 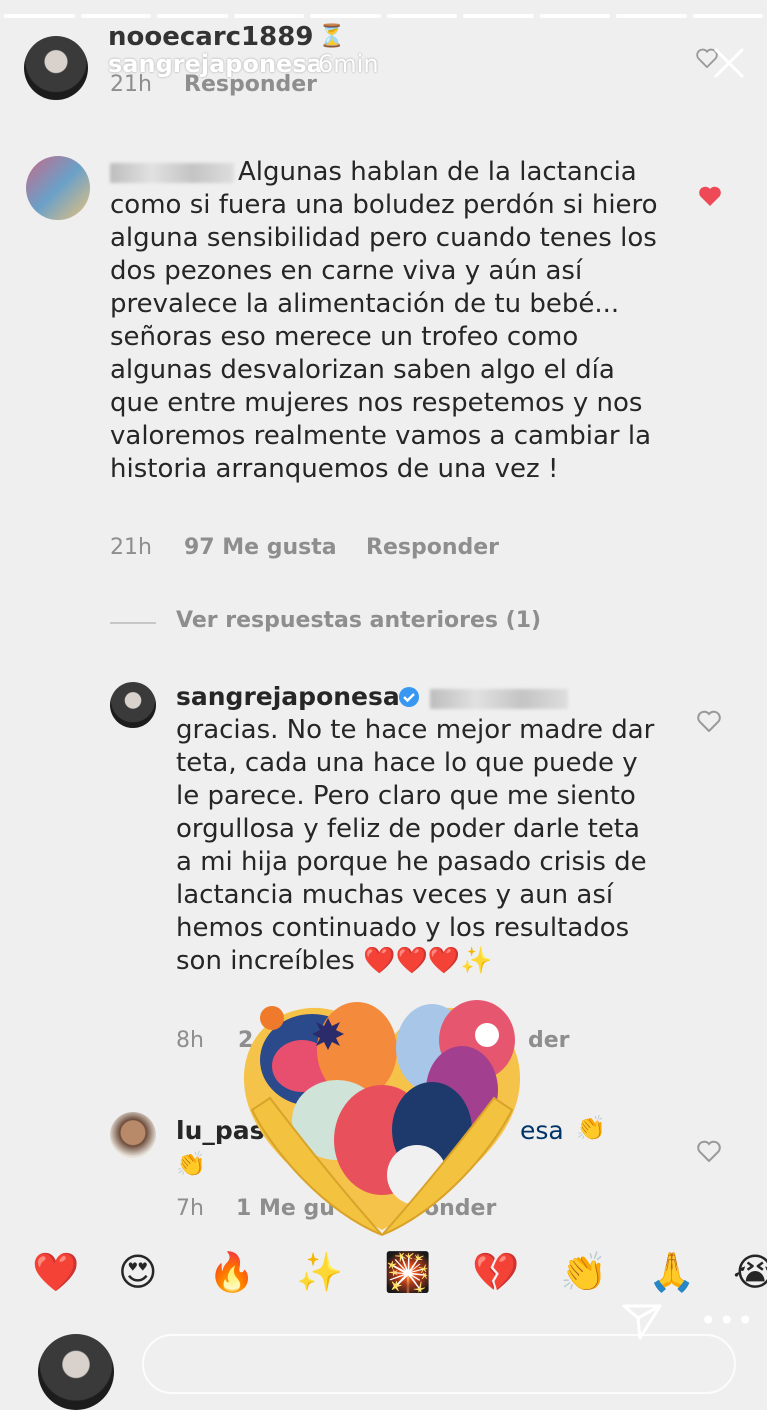 What do you see at coordinates (710, 196) in the screenshot?
I see `heart-filled-icon` at bounding box center [710, 196].